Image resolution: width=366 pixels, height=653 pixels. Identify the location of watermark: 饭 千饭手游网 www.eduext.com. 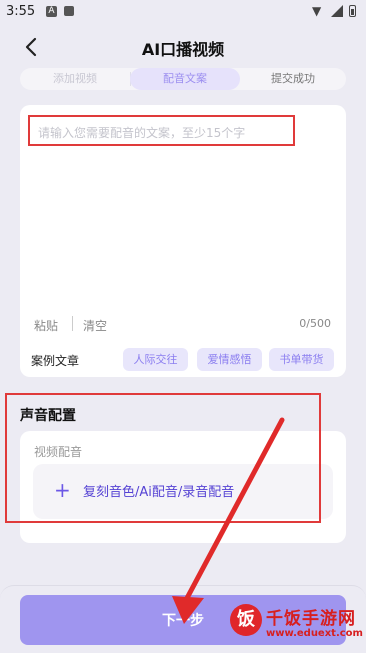
(298, 627).